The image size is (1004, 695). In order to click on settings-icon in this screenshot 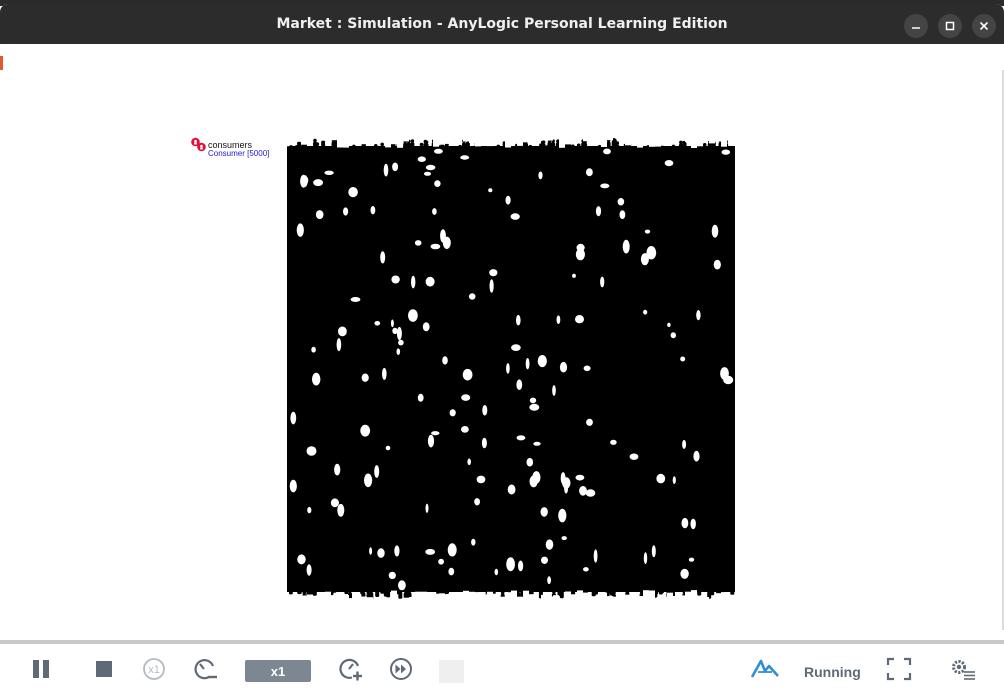, I will do `click(963, 670)`.